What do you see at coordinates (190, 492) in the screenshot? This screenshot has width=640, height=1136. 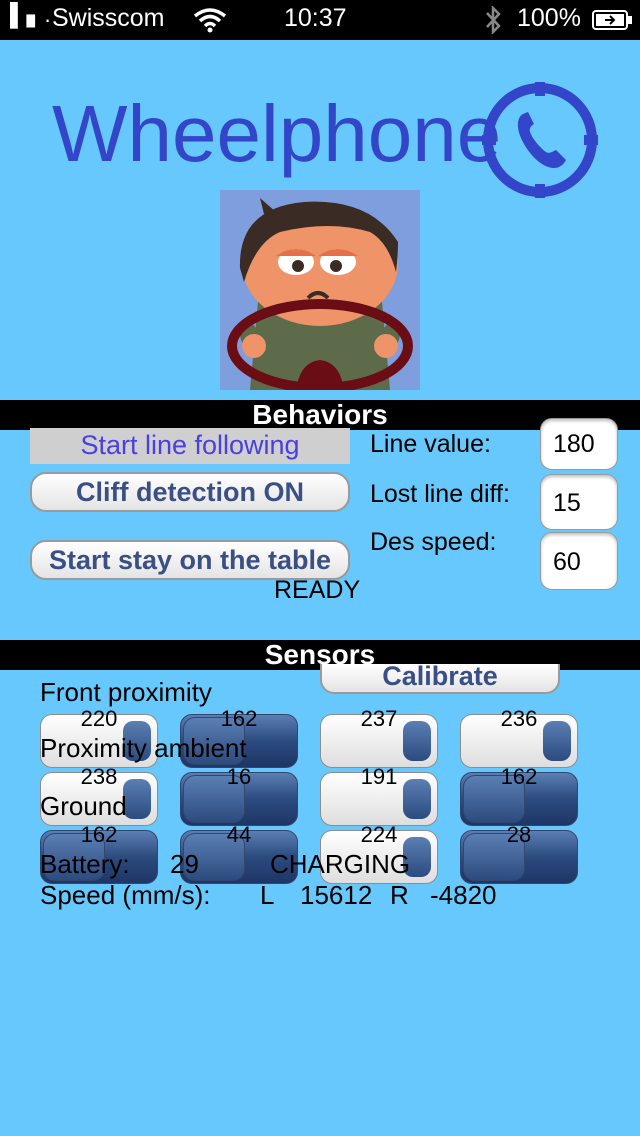 I see `cliff-detection-button: Cliff detection ON` at bounding box center [190, 492].